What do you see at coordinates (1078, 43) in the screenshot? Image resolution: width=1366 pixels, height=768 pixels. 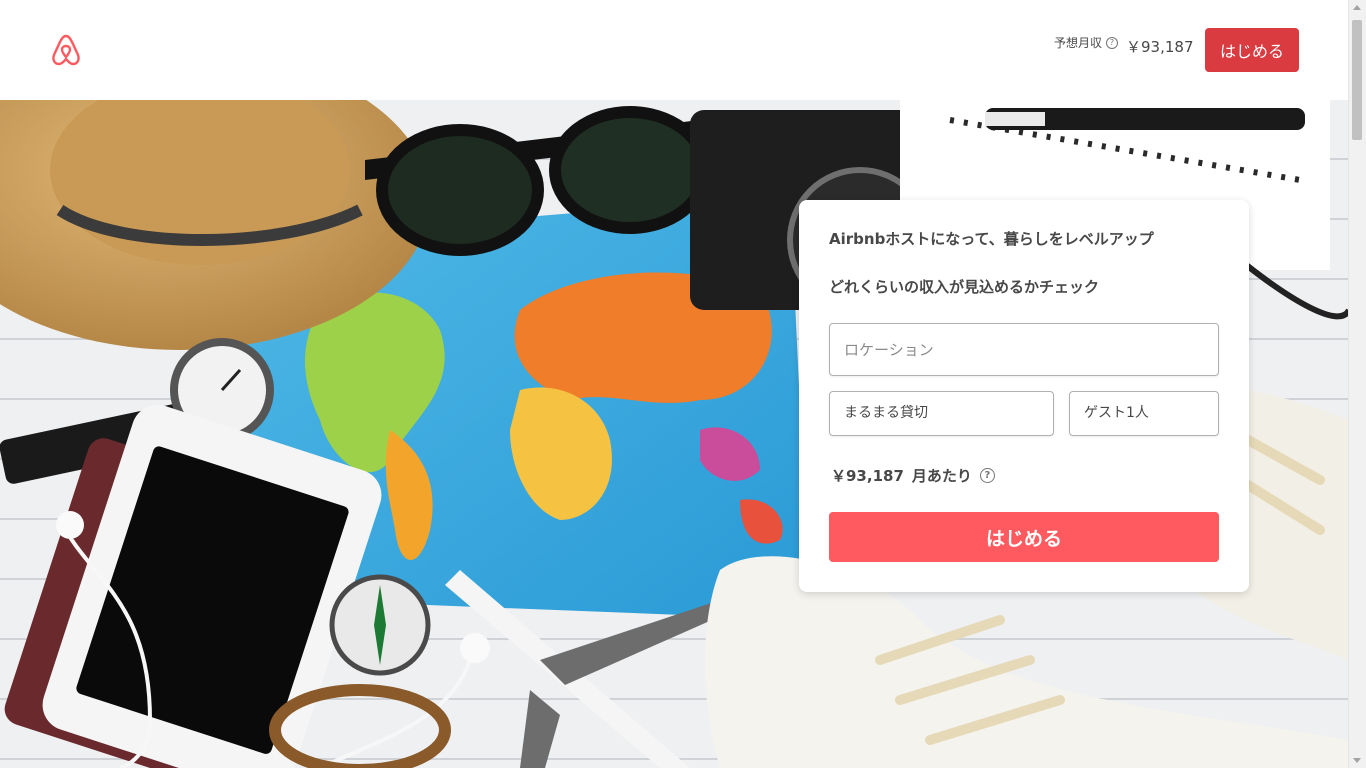 I see `estimated-earnings-label-text: 予想月収` at bounding box center [1078, 43].